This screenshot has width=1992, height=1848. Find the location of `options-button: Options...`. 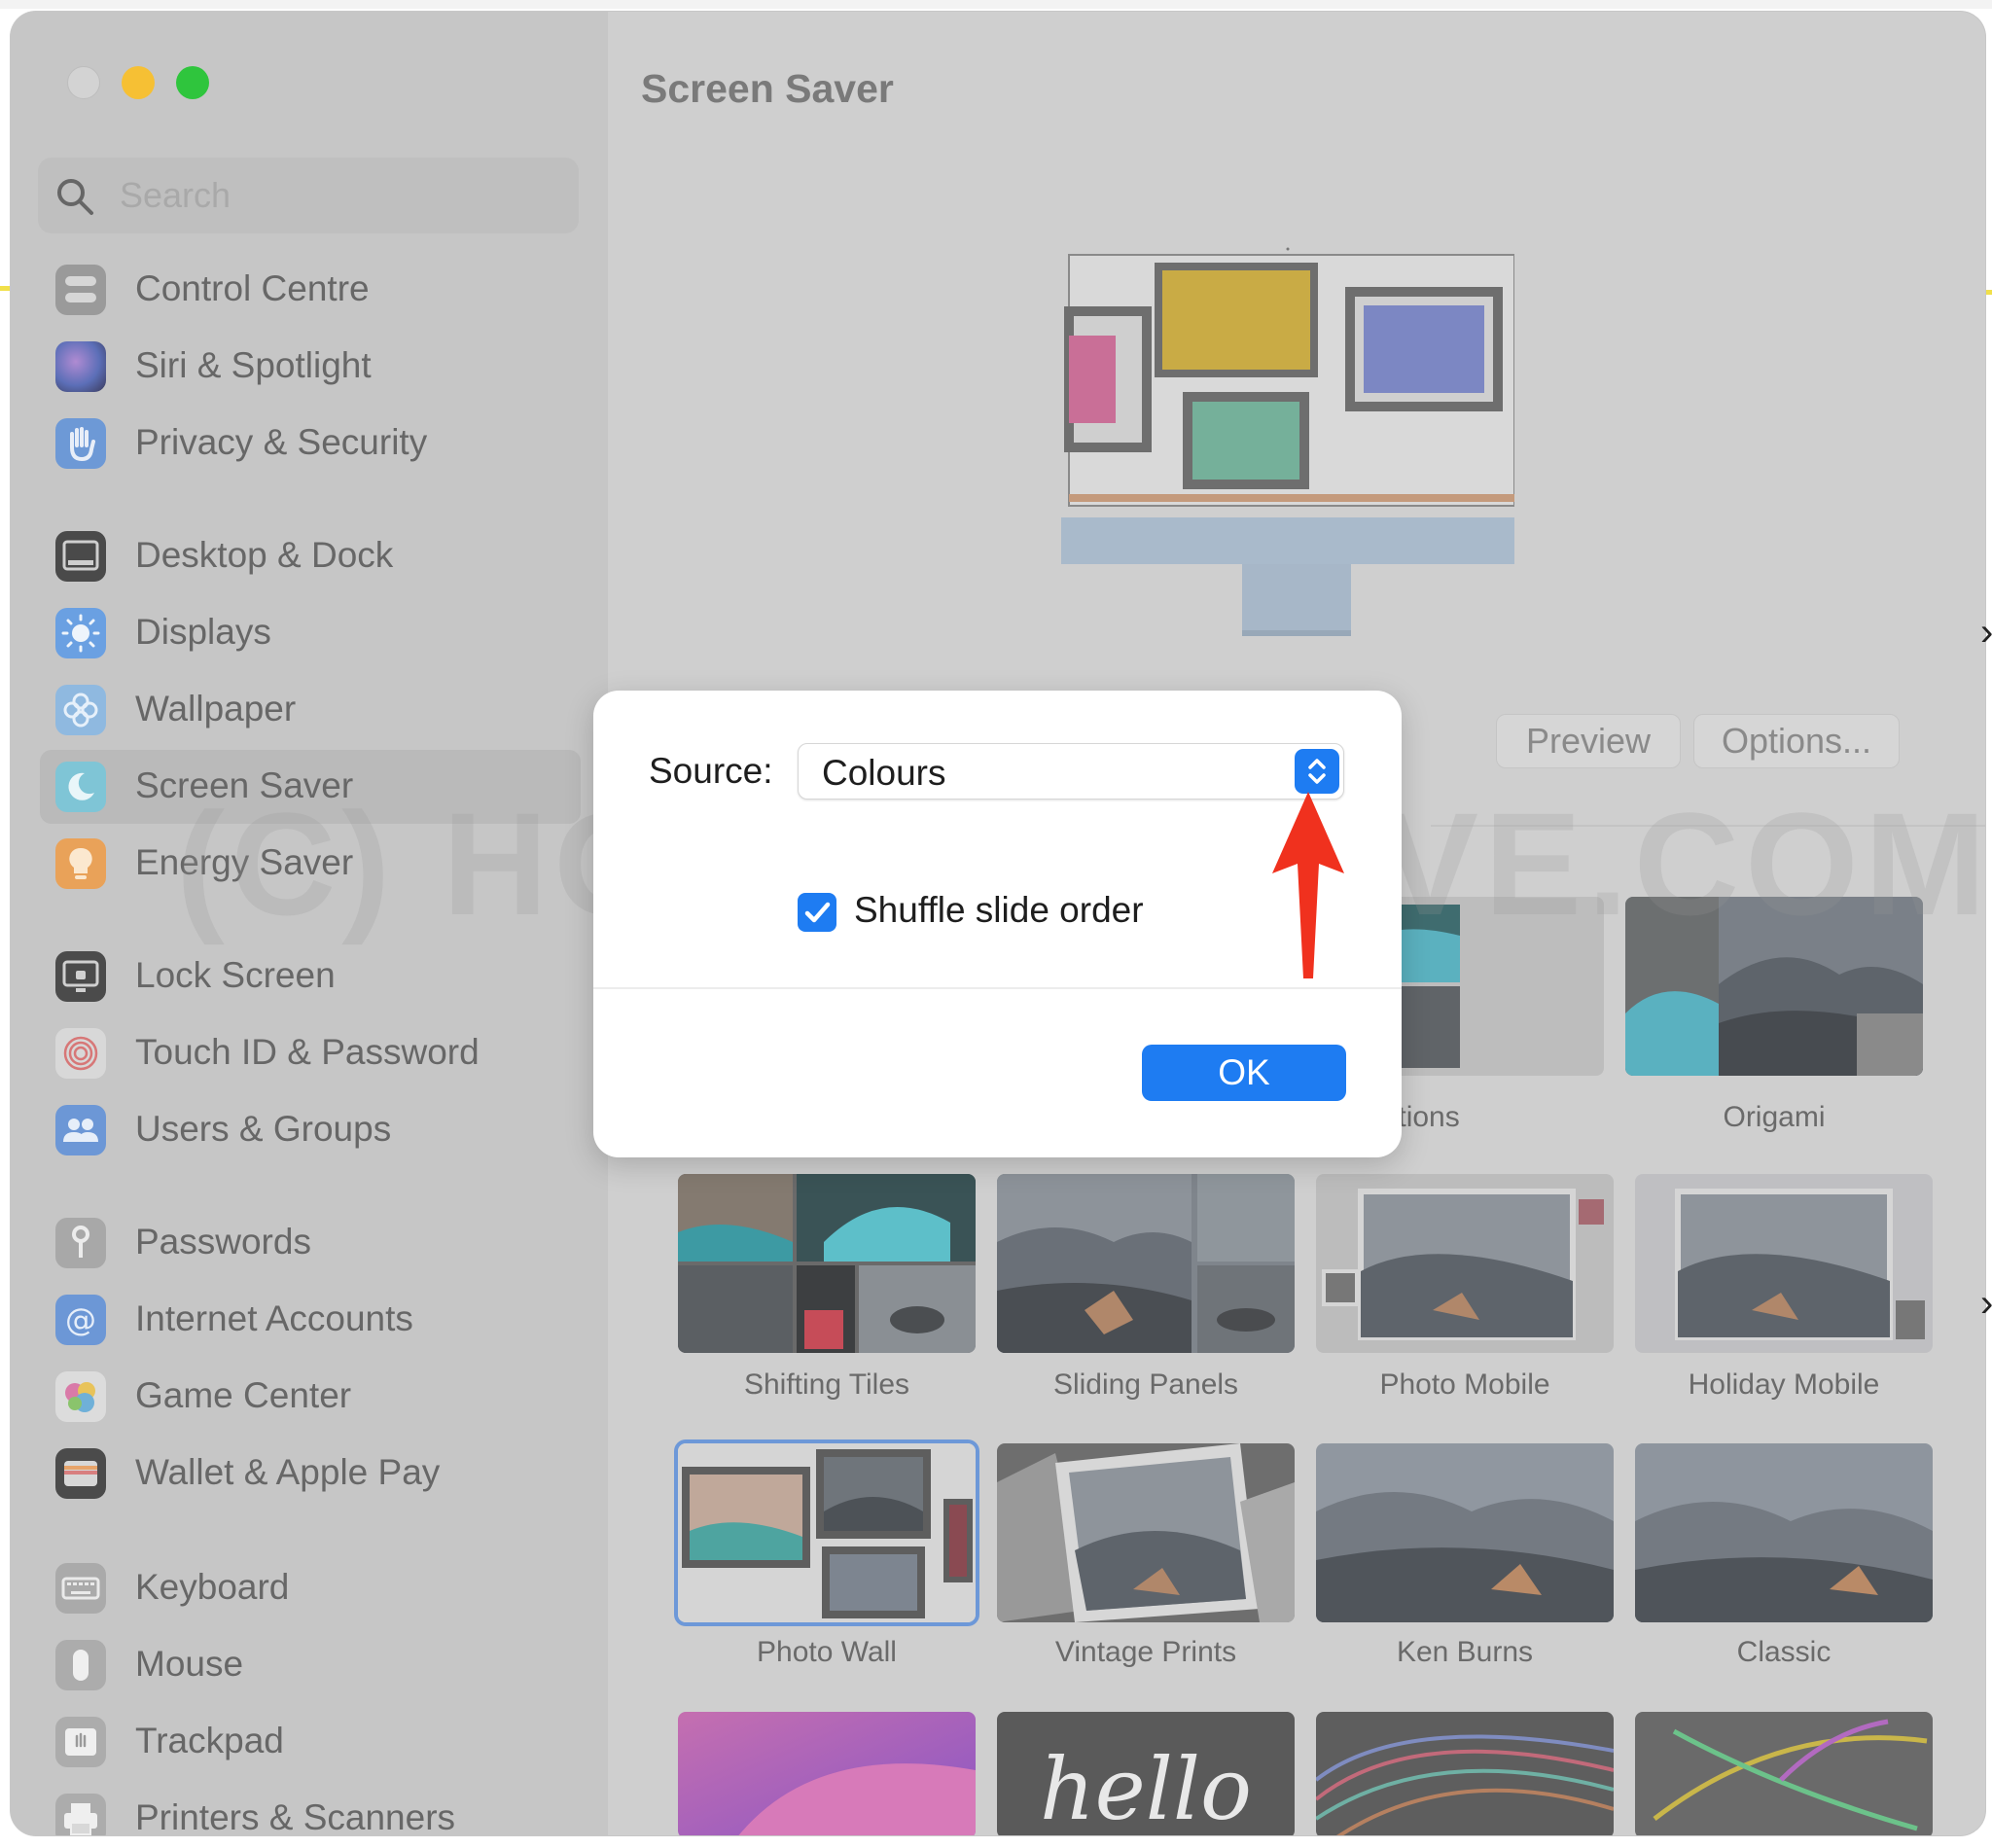

options-button: Options... is located at coordinates (1796, 741).